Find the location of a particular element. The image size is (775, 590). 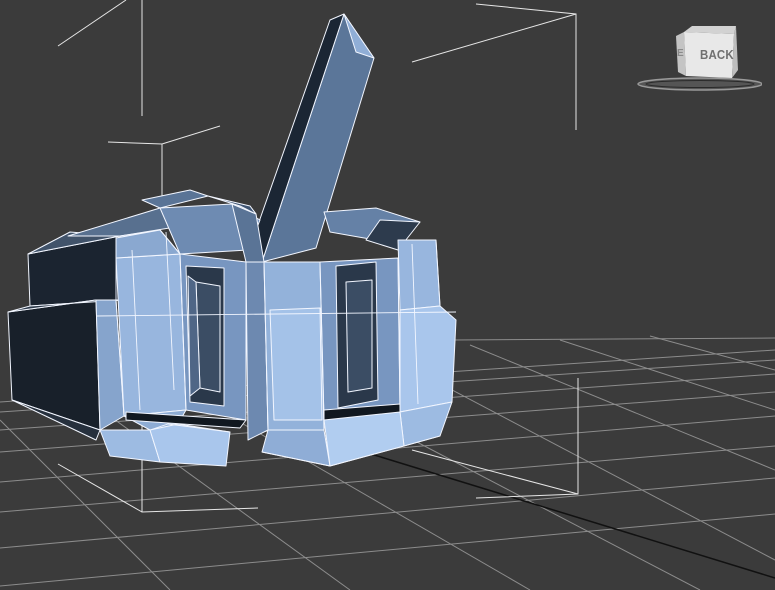

view-cube: E BACK is located at coordinates (698, 55).